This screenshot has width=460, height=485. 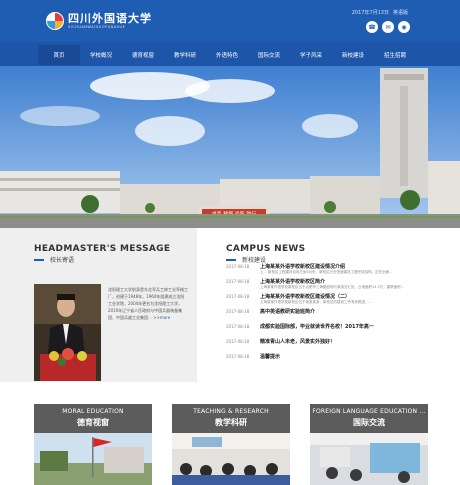 I want to click on news-item-title: 精准青山人未老，风景实外独好！, so click(x=297, y=341).